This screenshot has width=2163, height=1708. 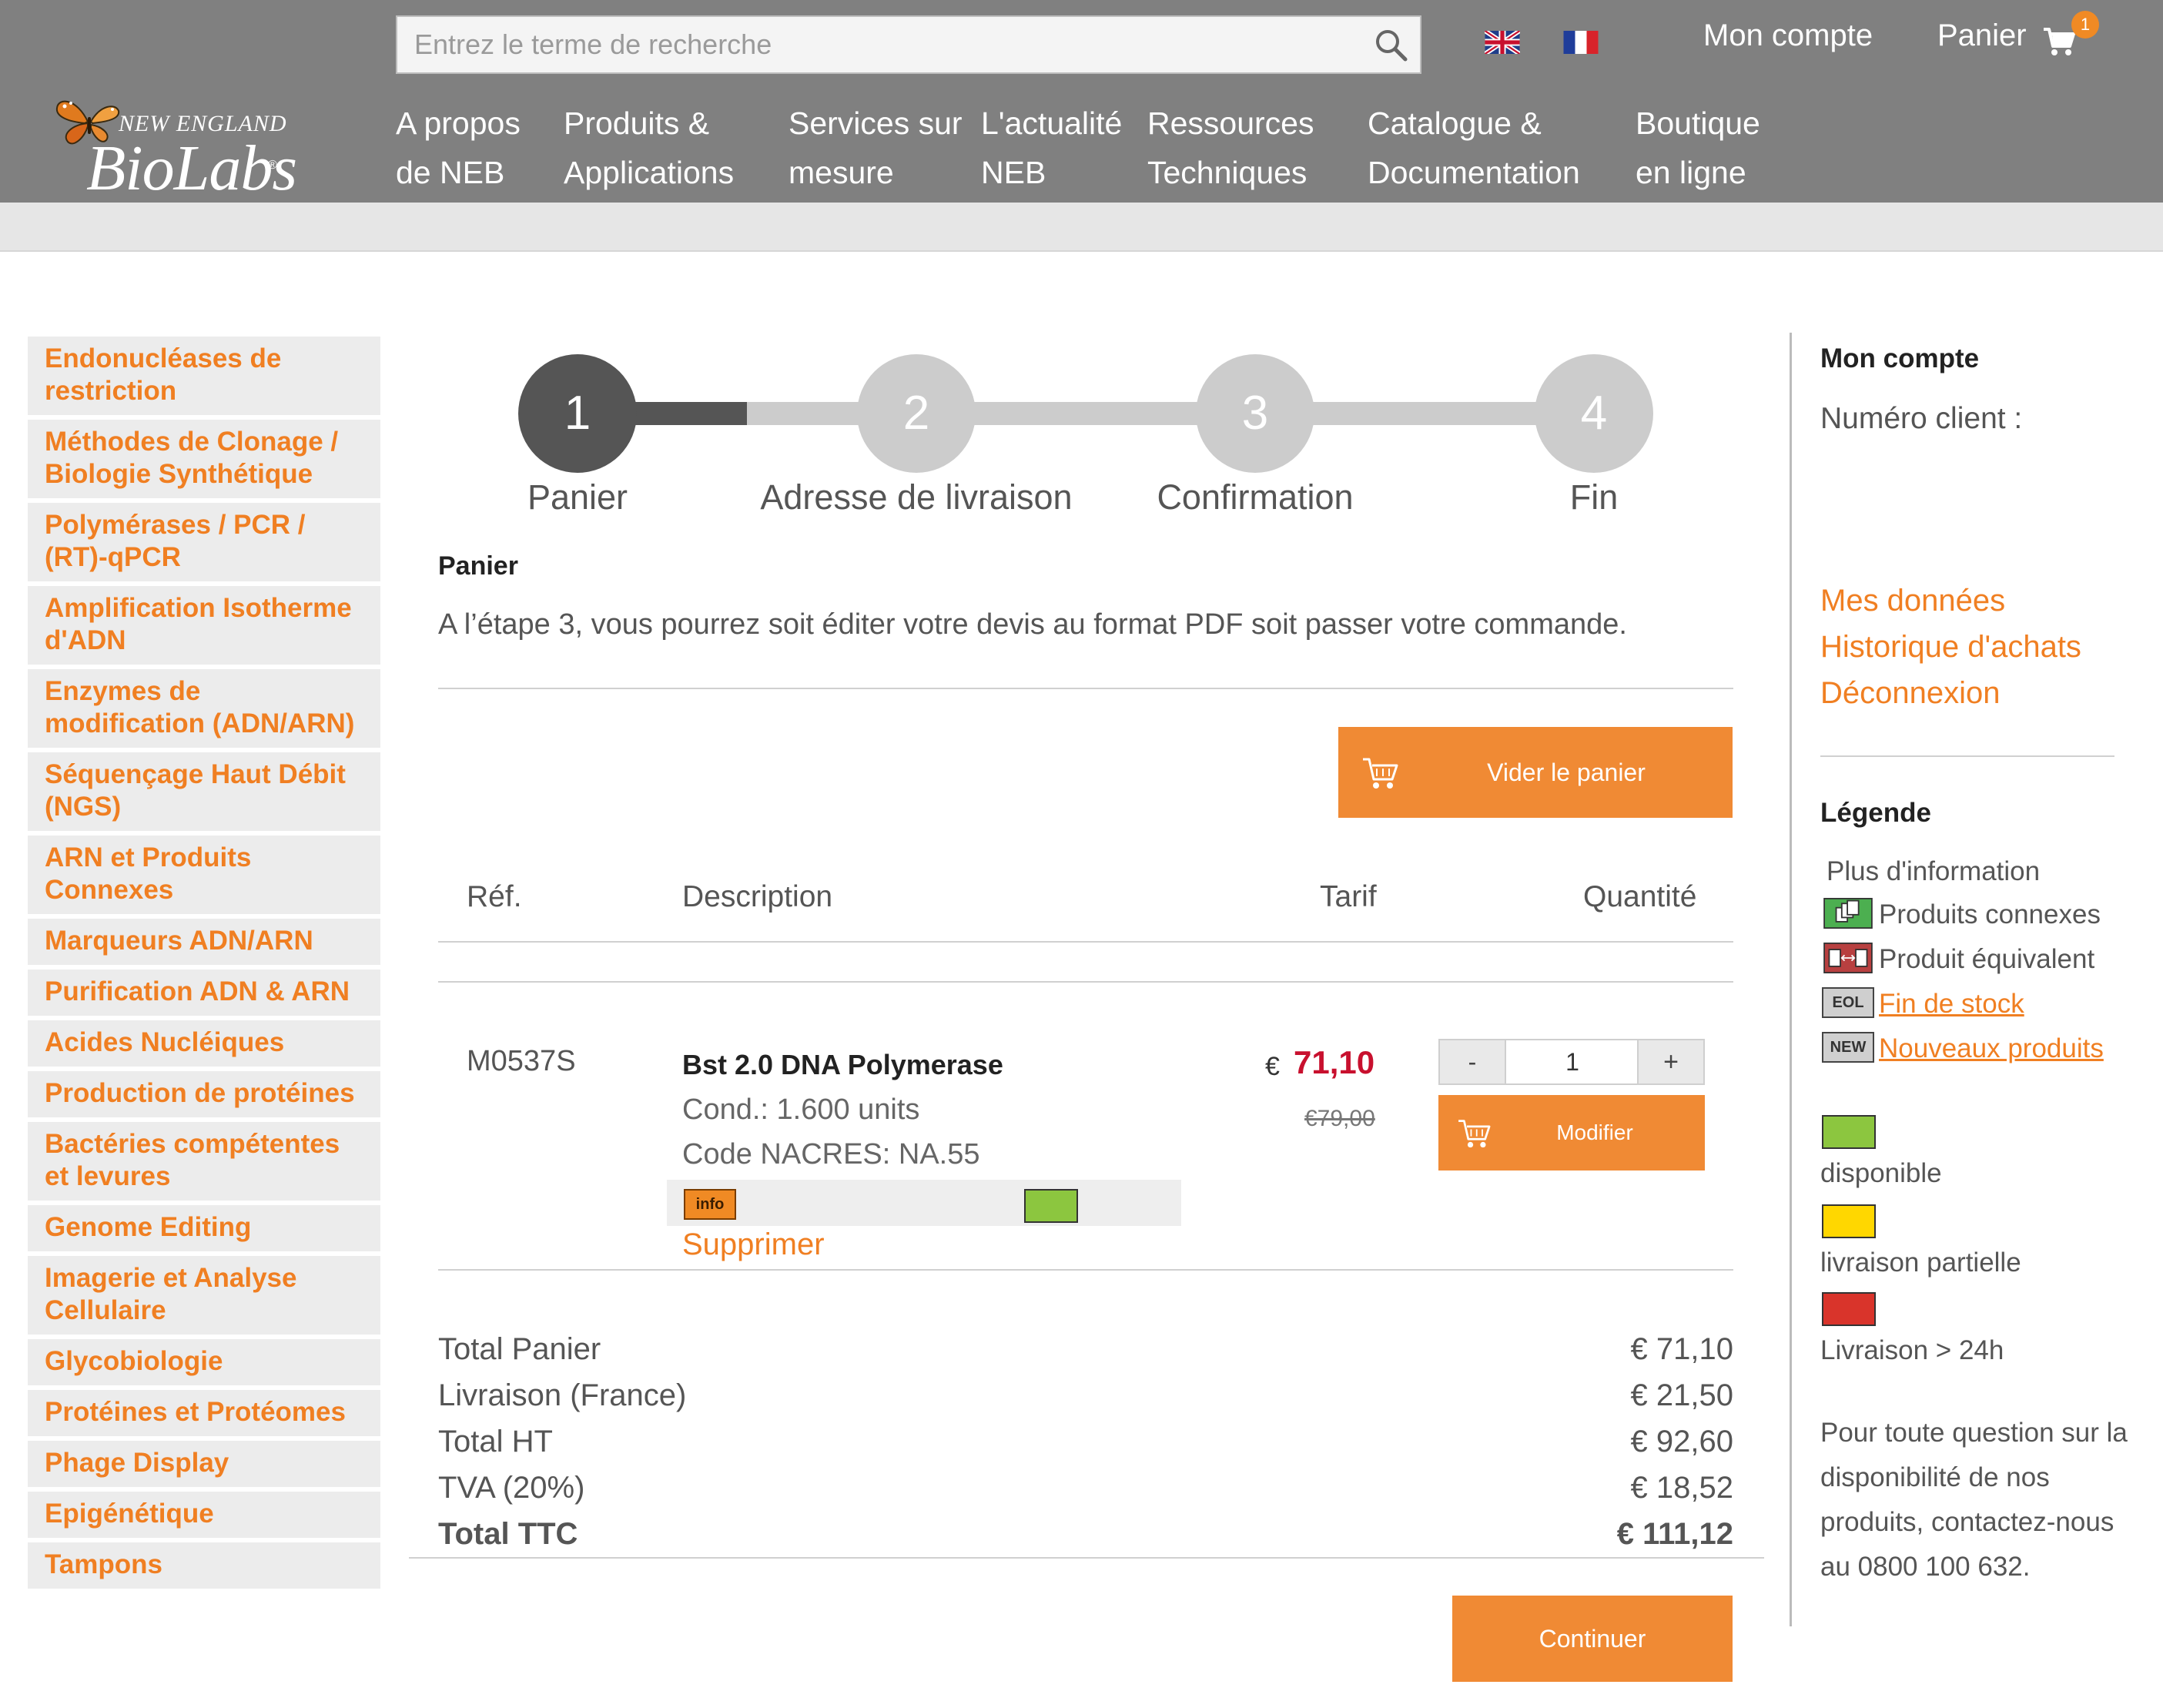 What do you see at coordinates (1991, 1048) in the screenshot?
I see `legend-new-link: Nouveaux produits` at bounding box center [1991, 1048].